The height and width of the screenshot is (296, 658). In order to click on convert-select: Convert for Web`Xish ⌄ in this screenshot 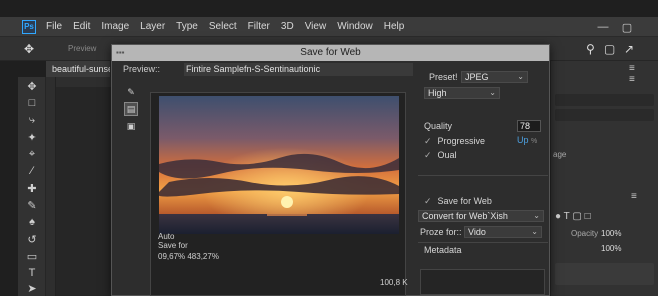, I will do `click(481, 216)`.